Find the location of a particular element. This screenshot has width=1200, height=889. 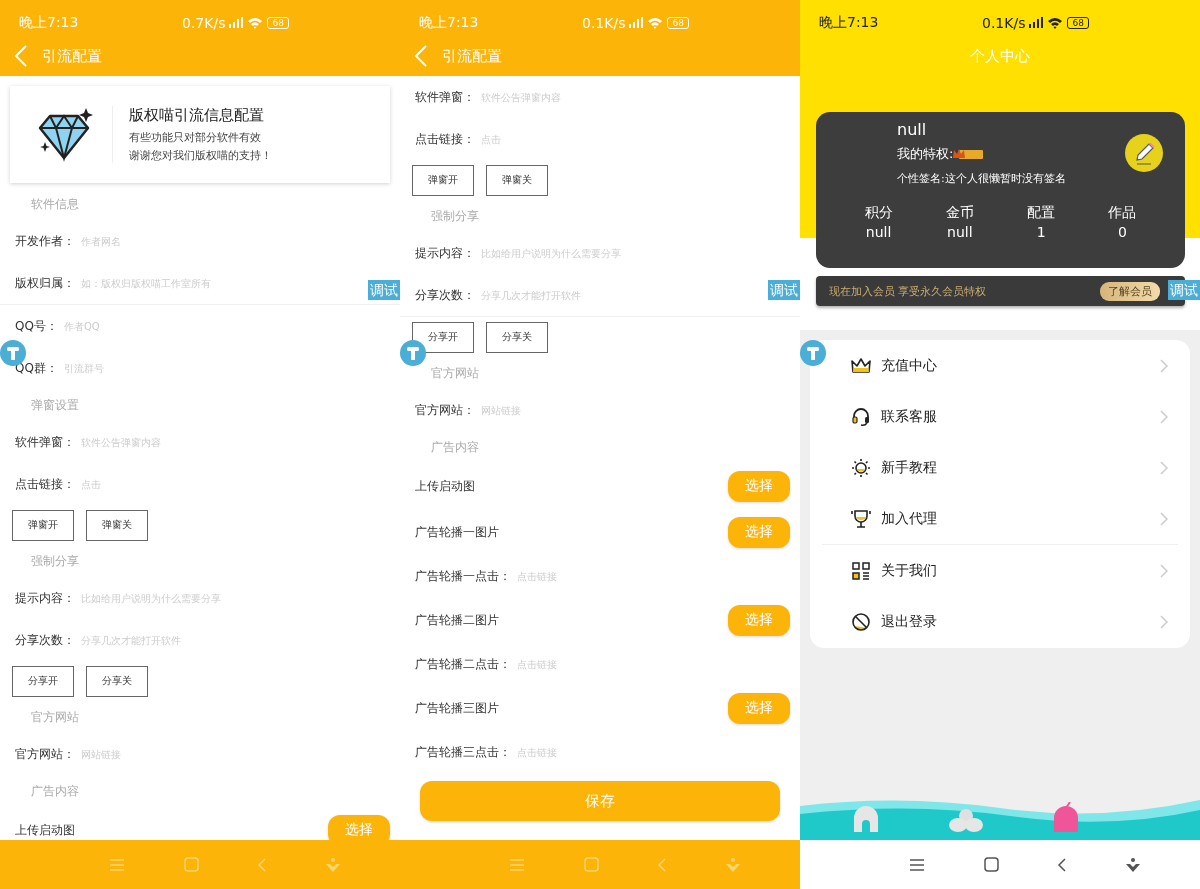

menu-icon is located at coordinates (917, 864).